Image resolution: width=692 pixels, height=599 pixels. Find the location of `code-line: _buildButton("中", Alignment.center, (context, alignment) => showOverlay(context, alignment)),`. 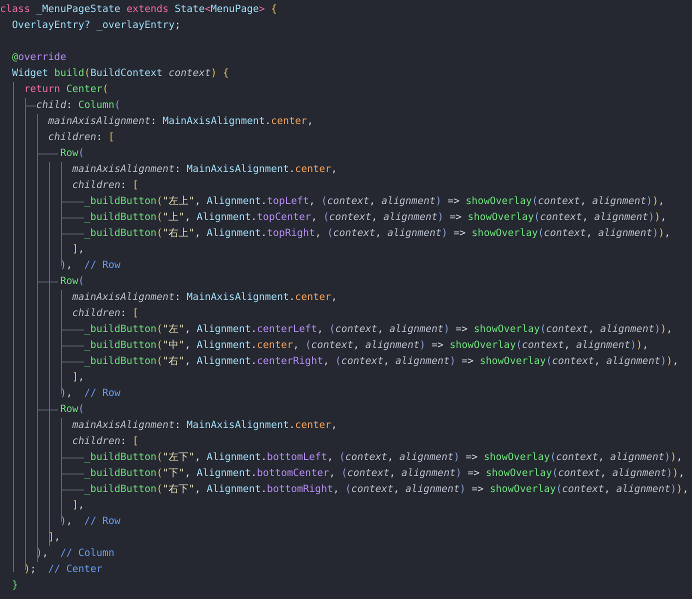

code-line: _buildButton("中", Alignment.center, (context, alignment) => showOverlay(context, alignment)), is located at coordinates (365, 345).